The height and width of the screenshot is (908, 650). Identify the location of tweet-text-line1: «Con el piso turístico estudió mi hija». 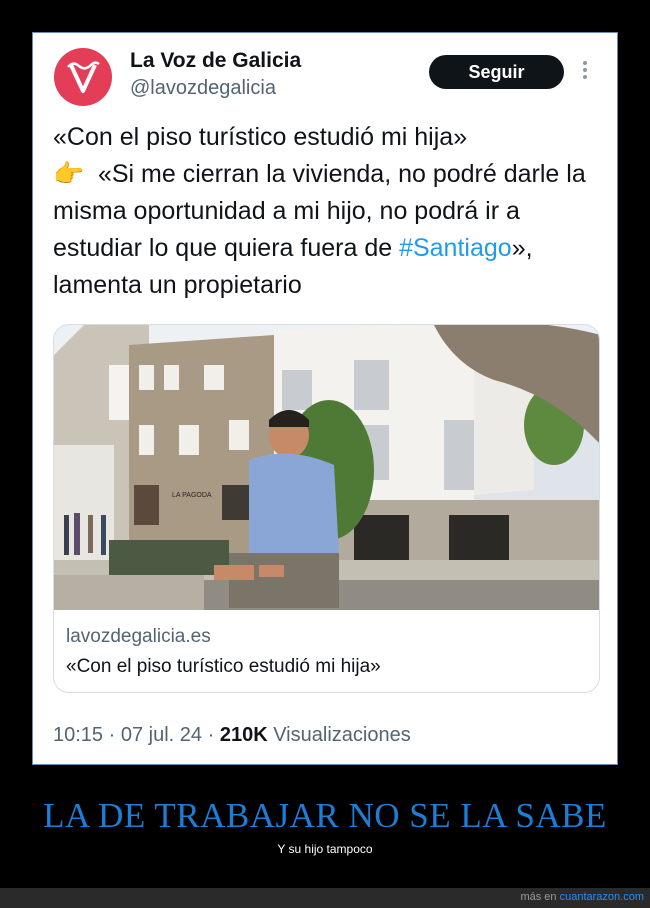
(260, 137).